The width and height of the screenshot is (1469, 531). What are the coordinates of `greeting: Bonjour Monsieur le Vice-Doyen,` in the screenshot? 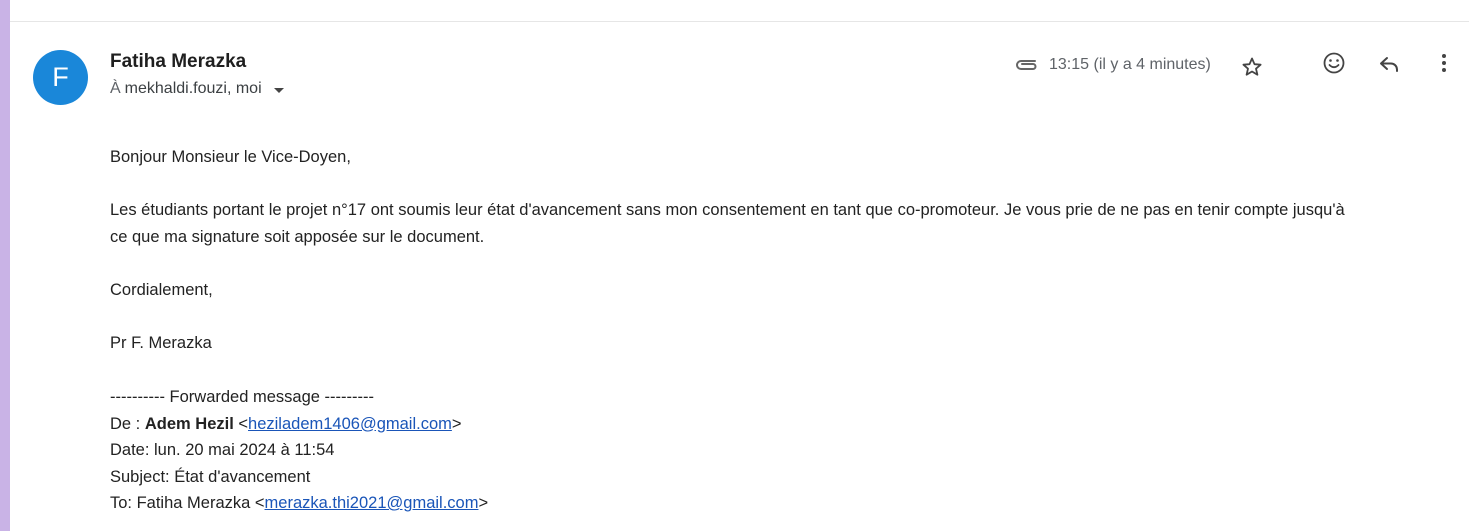 It's located at (230, 157).